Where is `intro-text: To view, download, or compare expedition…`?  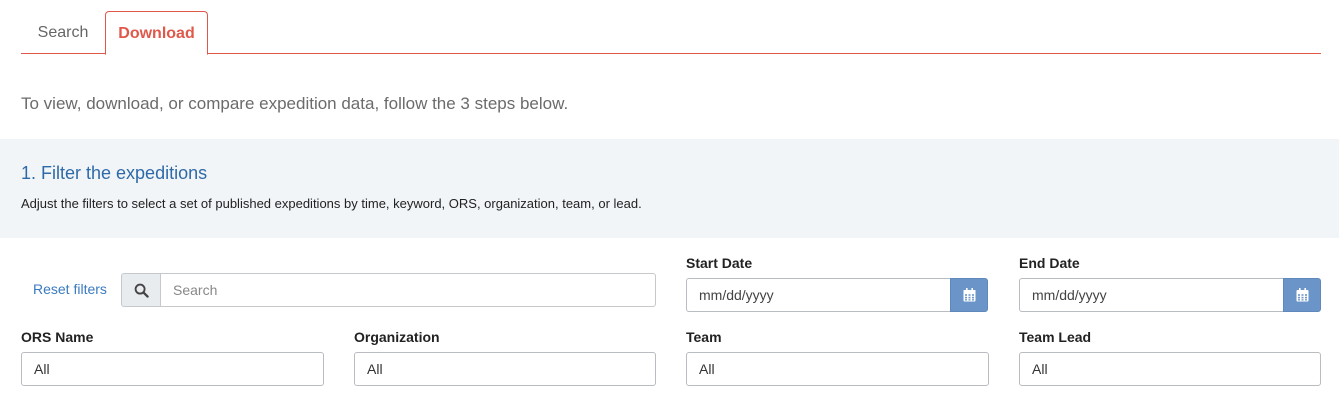 intro-text: To view, download, or compare expedition… is located at coordinates (295, 103).